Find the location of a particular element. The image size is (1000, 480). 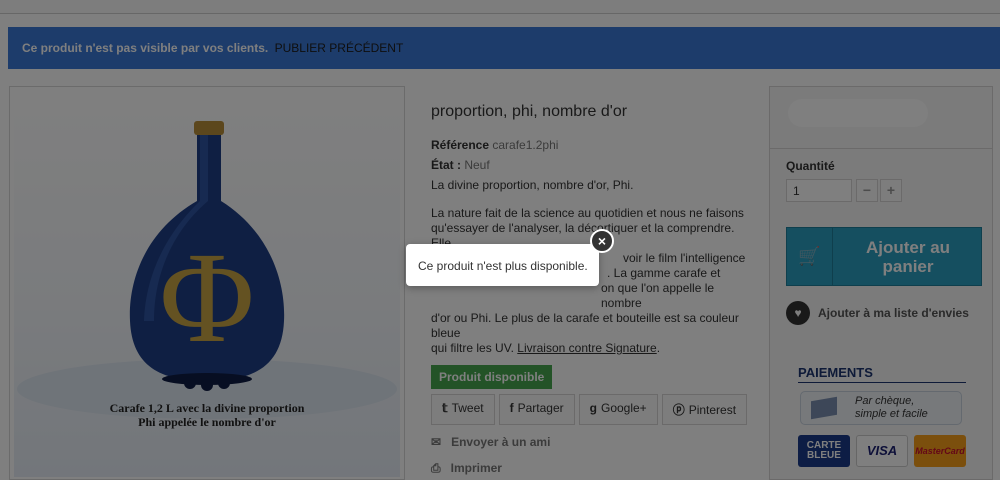

close-icon: × is located at coordinates (602, 241).